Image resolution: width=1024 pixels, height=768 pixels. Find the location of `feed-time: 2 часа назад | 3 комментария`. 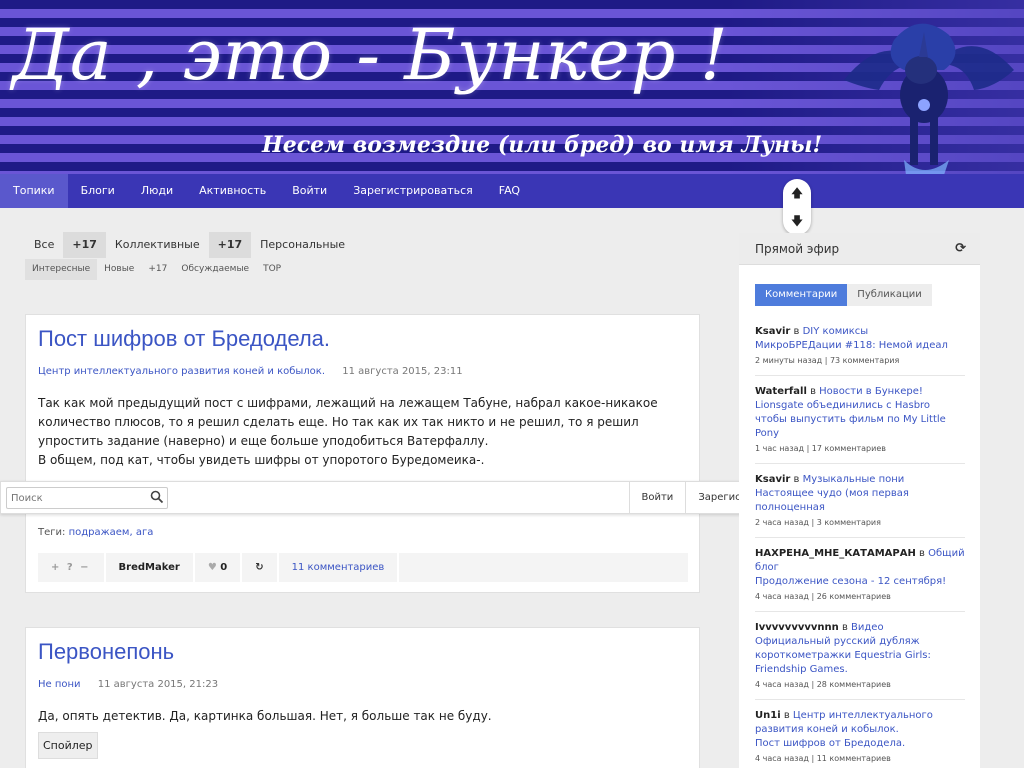

feed-time: 2 часа назад | 3 комментария is located at coordinates (818, 522).